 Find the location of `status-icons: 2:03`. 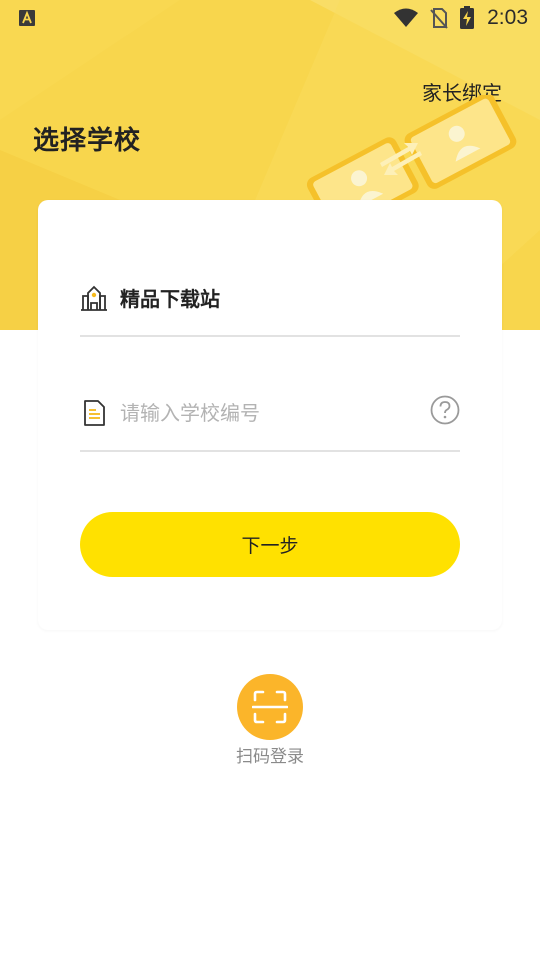

status-icons: 2:03 is located at coordinates (460, 18).